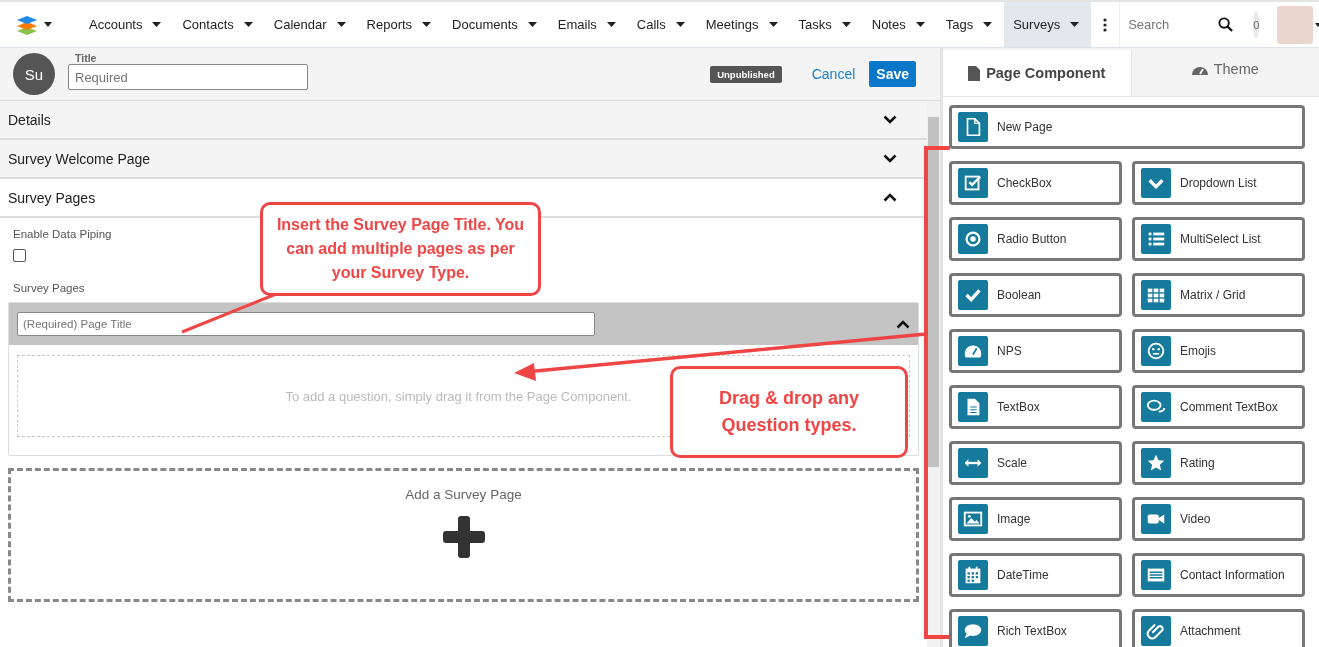 The height and width of the screenshot is (647, 1319). What do you see at coordinates (1218, 351) in the screenshot?
I see `component-tile: Emojis` at bounding box center [1218, 351].